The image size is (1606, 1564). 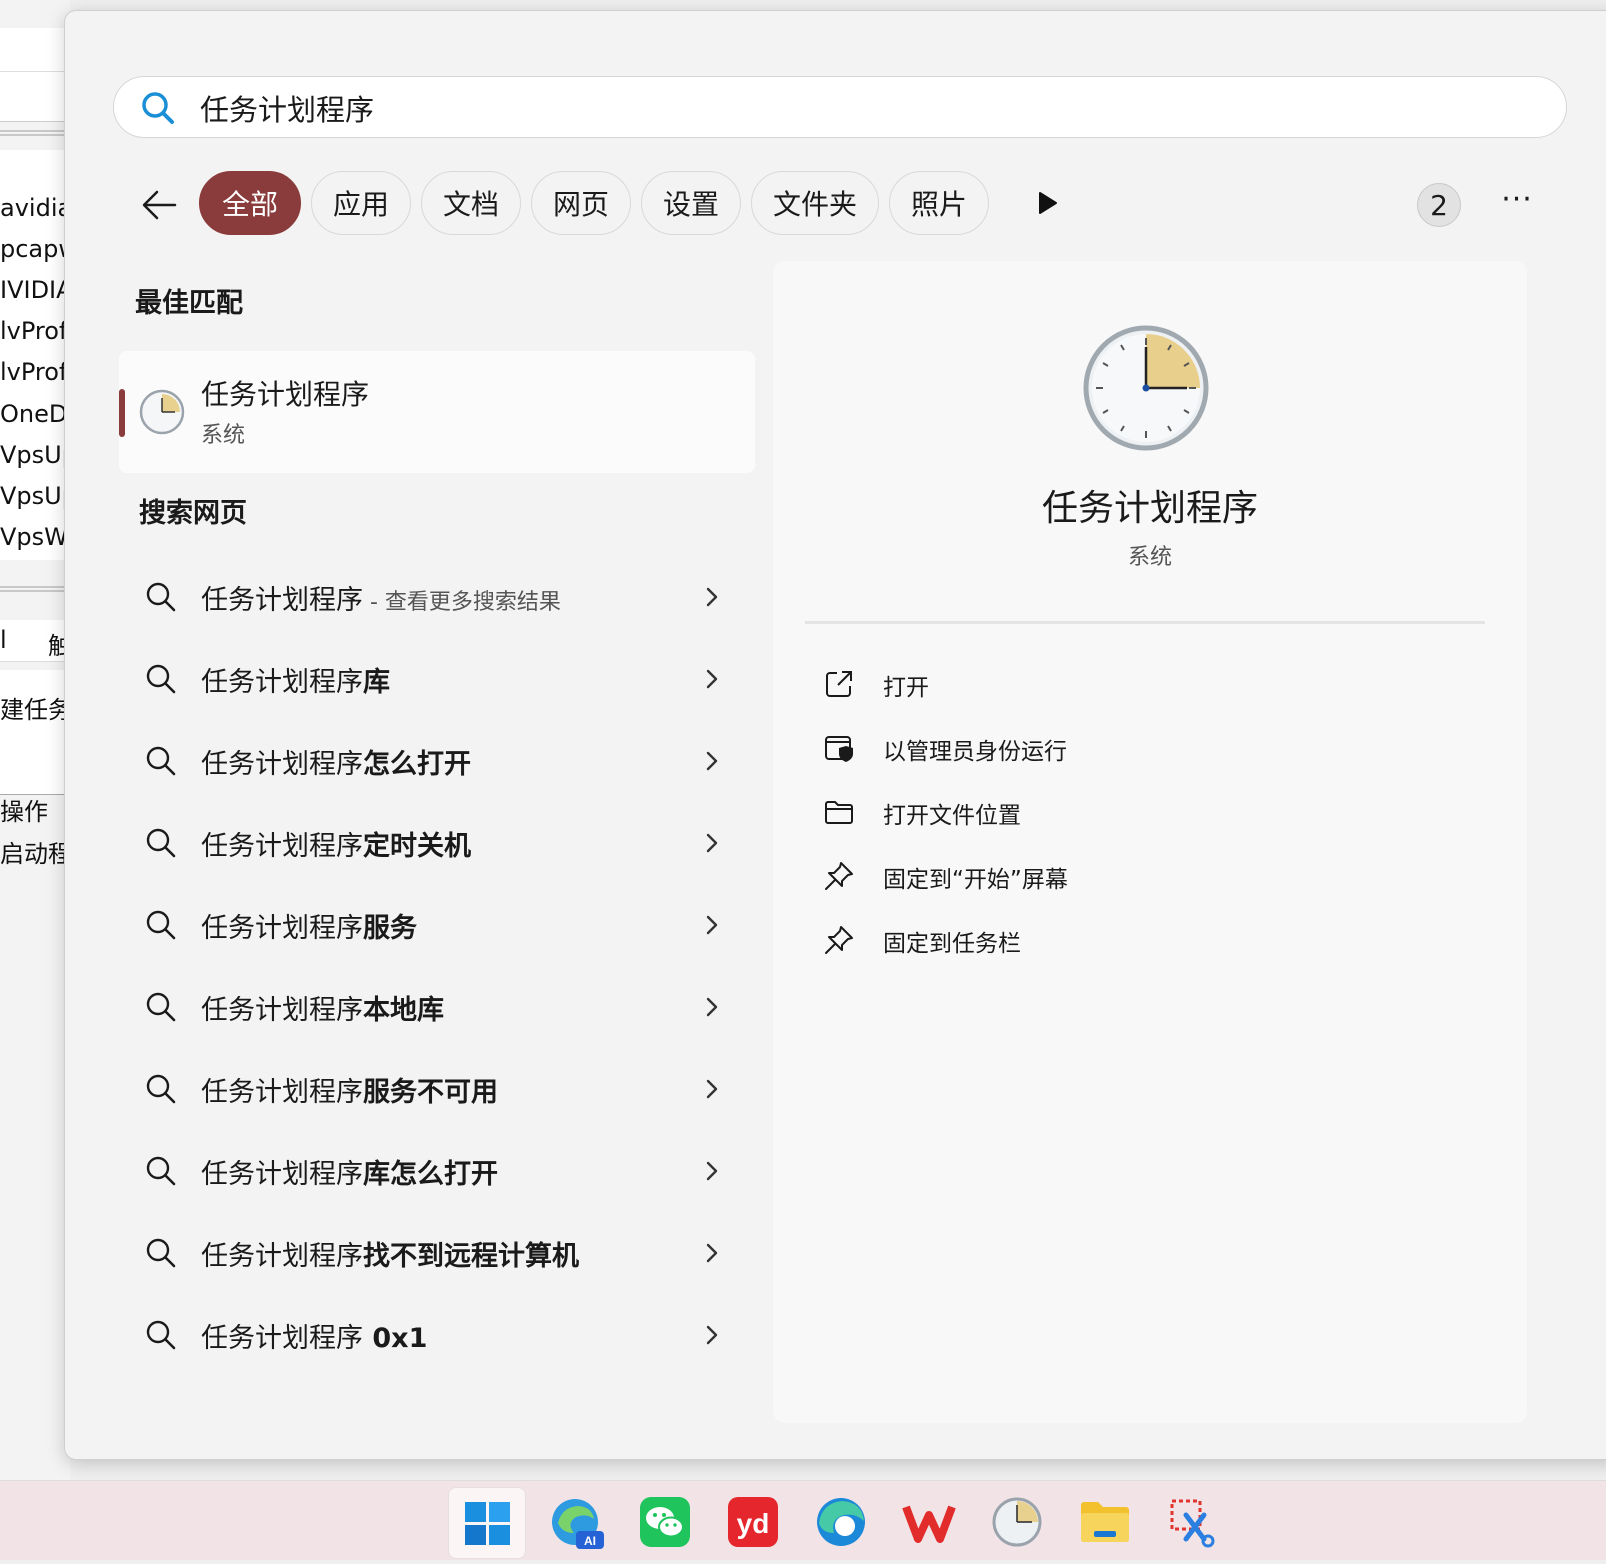 I want to click on snipping-tool-taskbar-button, so click(x=1193, y=1522).